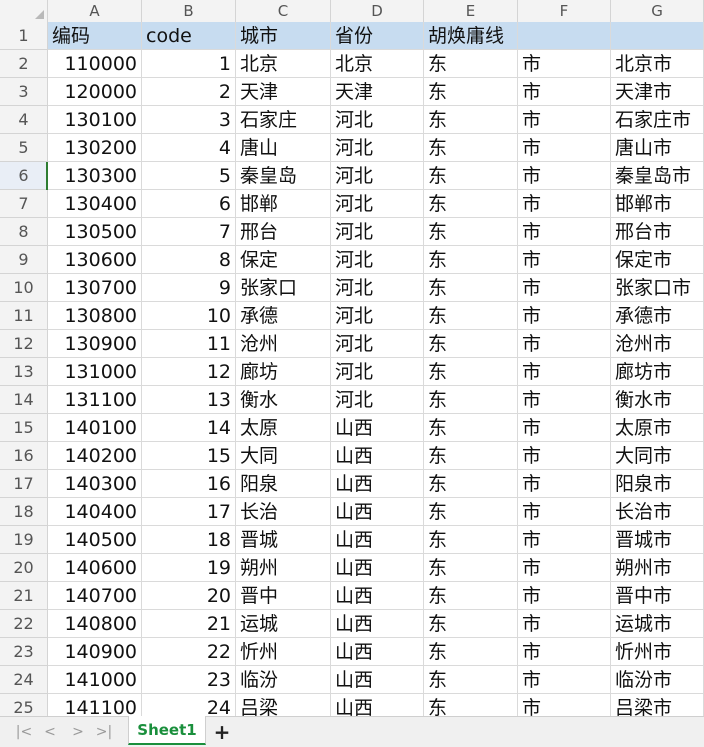 Image resolution: width=704 pixels, height=747 pixels. What do you see at coordinates (24, 568) in the screenshot?
I see `row-header: 20` at bounding box center [24, 568].